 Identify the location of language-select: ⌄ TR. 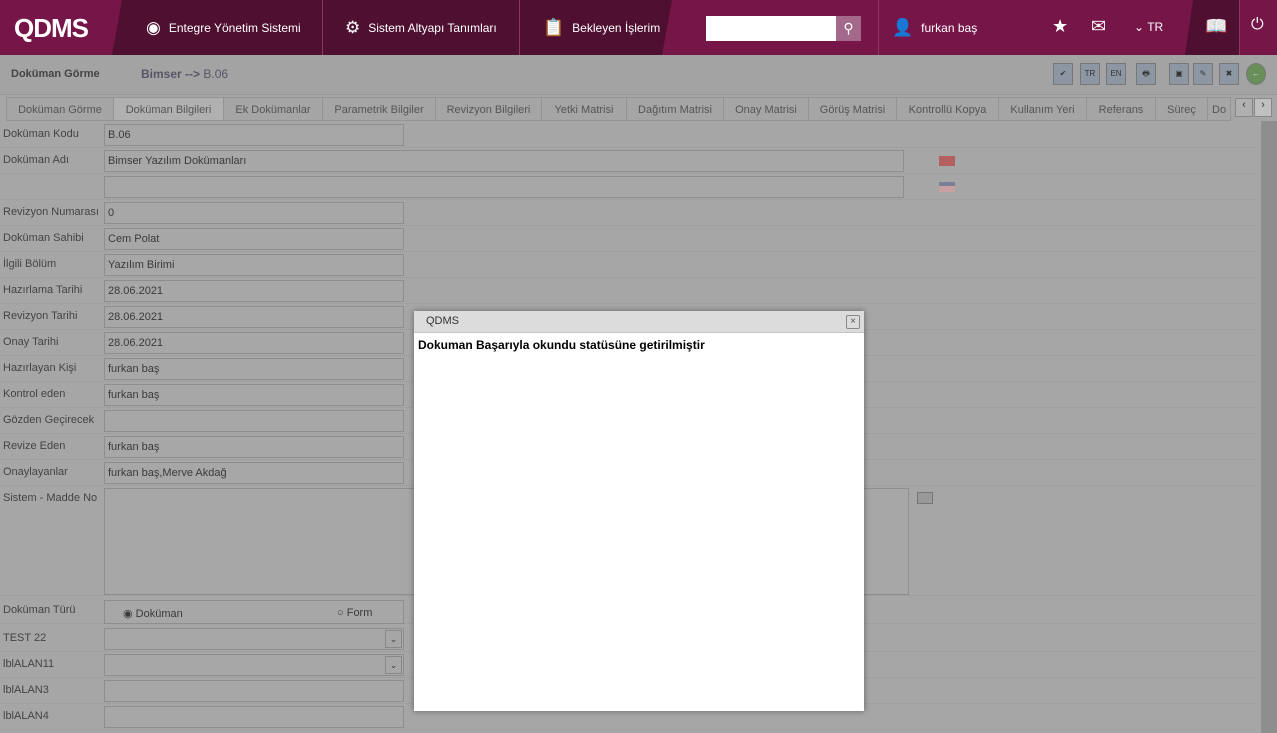
(1148, 27).